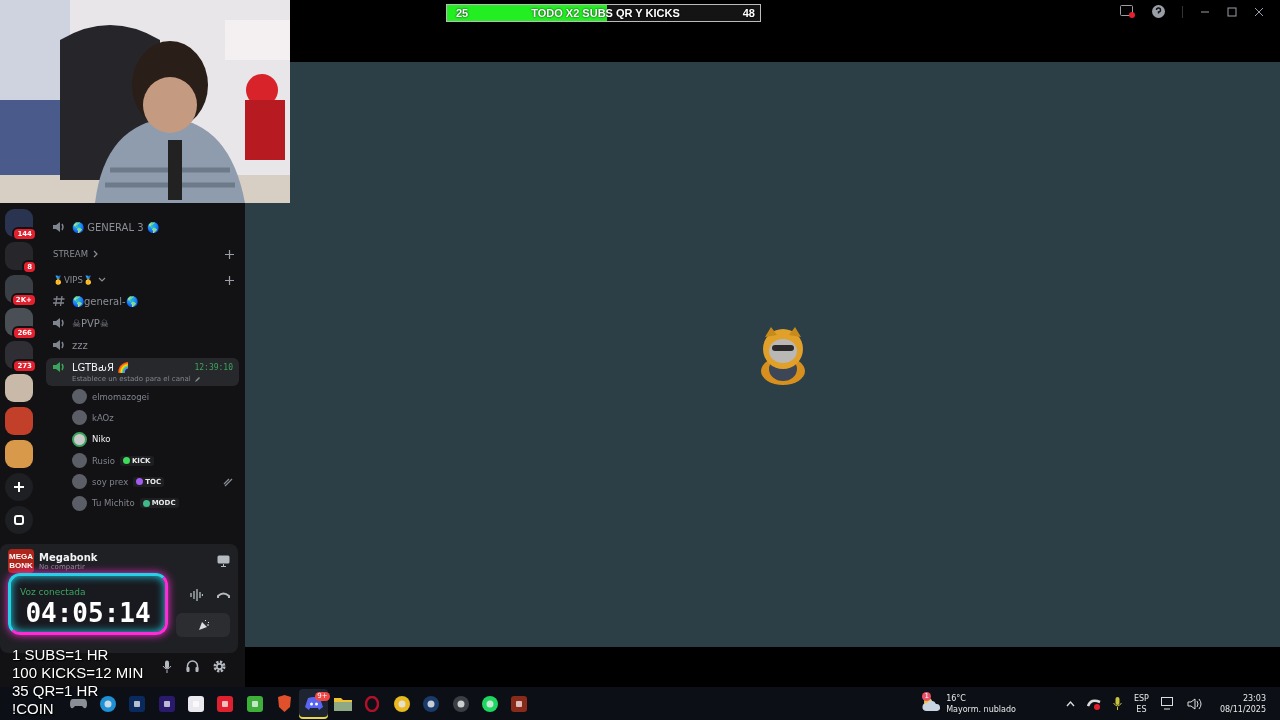  Describe the element at coordinates (748, 13) in the screenshot. I see `goal-target: 48` at that location.